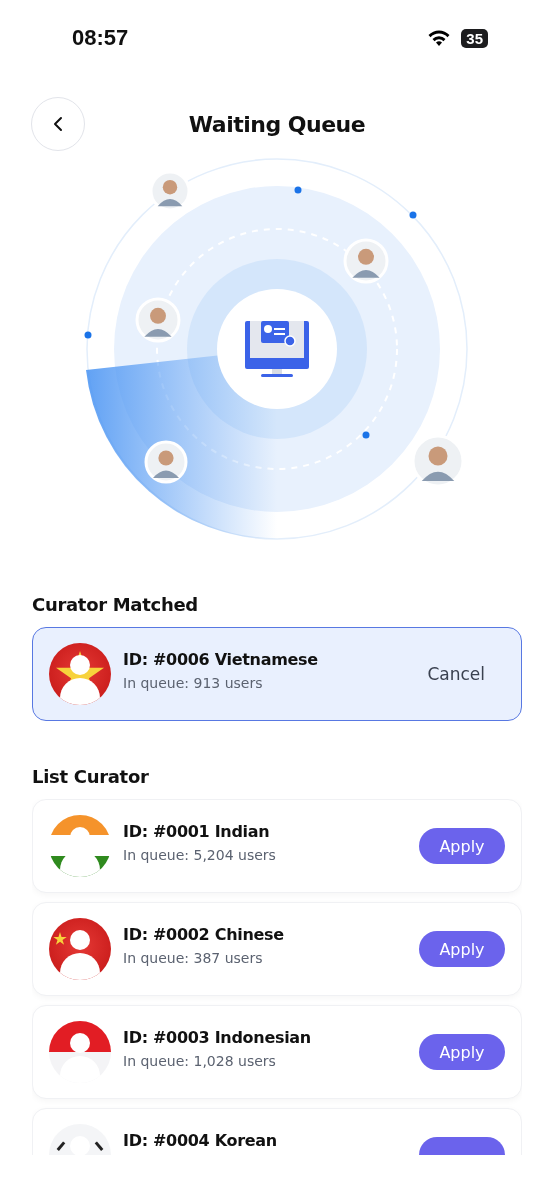 The image size is (554, 1200). What do you see at coordinates (277, 349) in the screenshot?
I see `monitor-icon` at bounding box center [277, 349].